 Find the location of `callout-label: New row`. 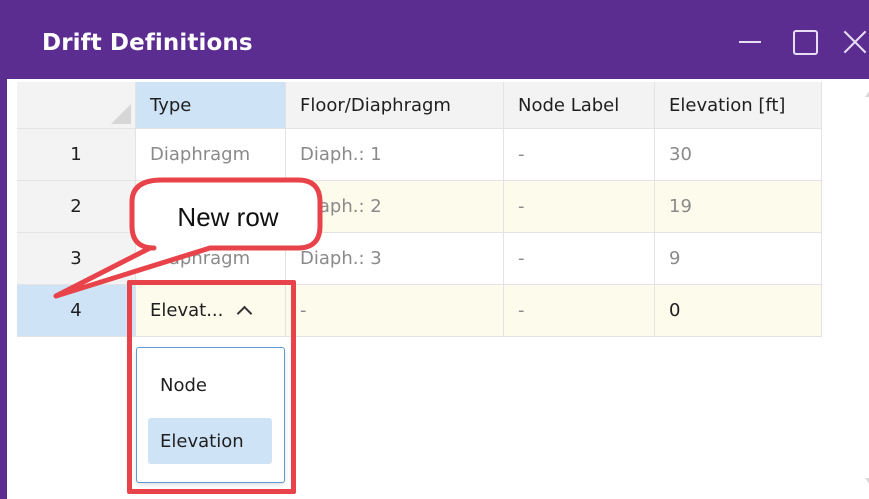

callout-label: New row is located at coordinates (228, 216).